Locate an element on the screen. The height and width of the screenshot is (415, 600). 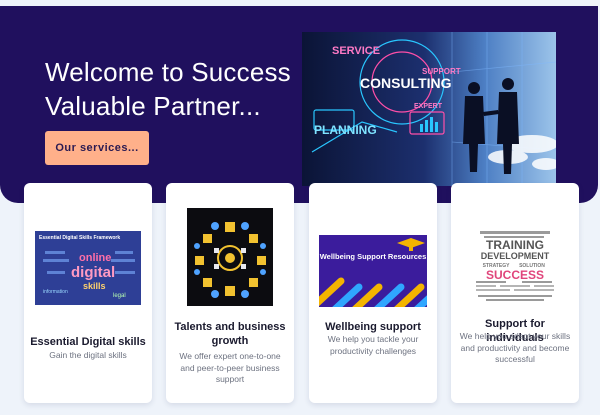
hero-image-word-planning: PLANNING is located at coordinates (345, 130).